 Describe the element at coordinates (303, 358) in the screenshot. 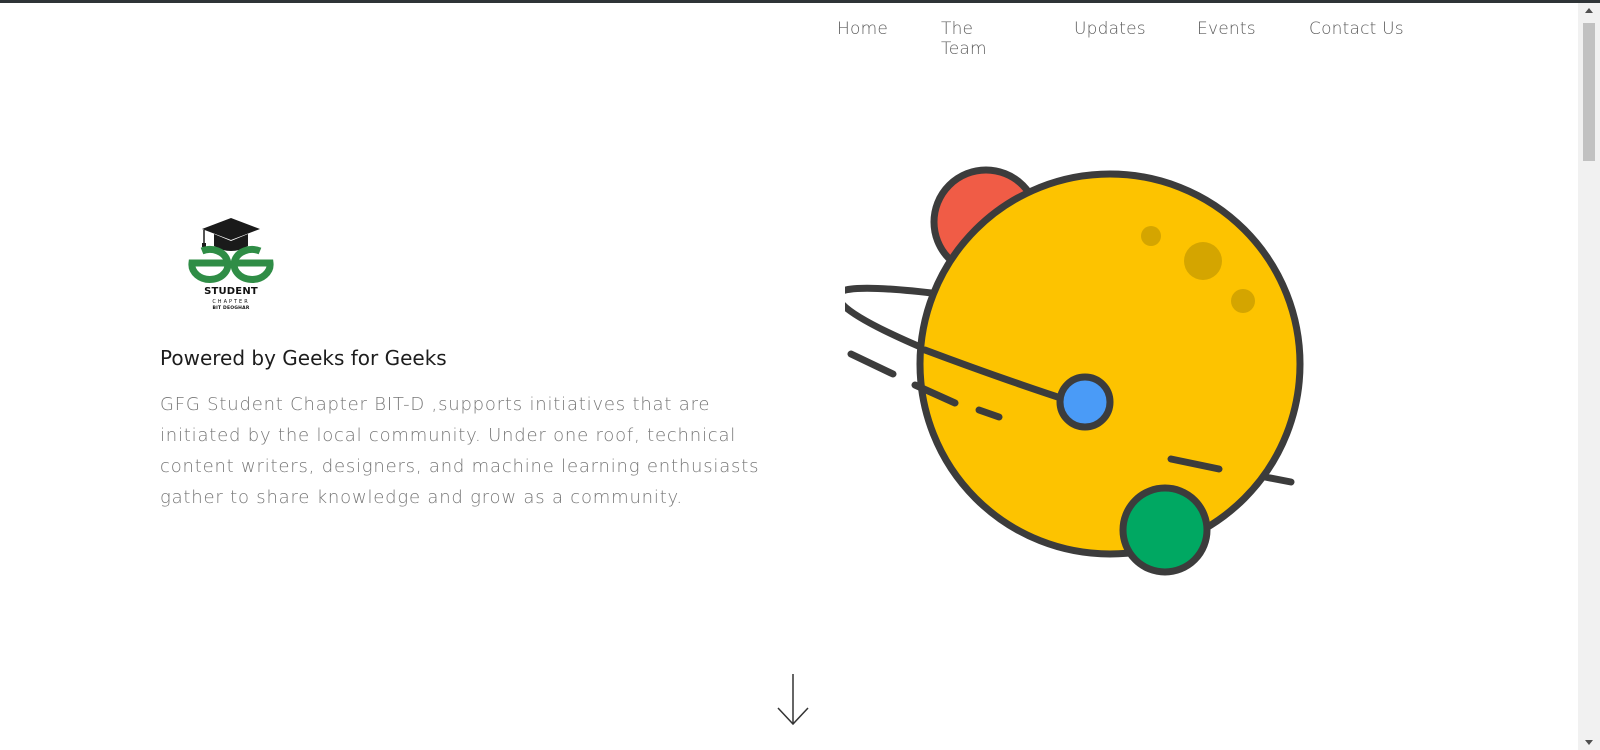

I see `hero-title: Powered by Geeks for Geeks` at that location.